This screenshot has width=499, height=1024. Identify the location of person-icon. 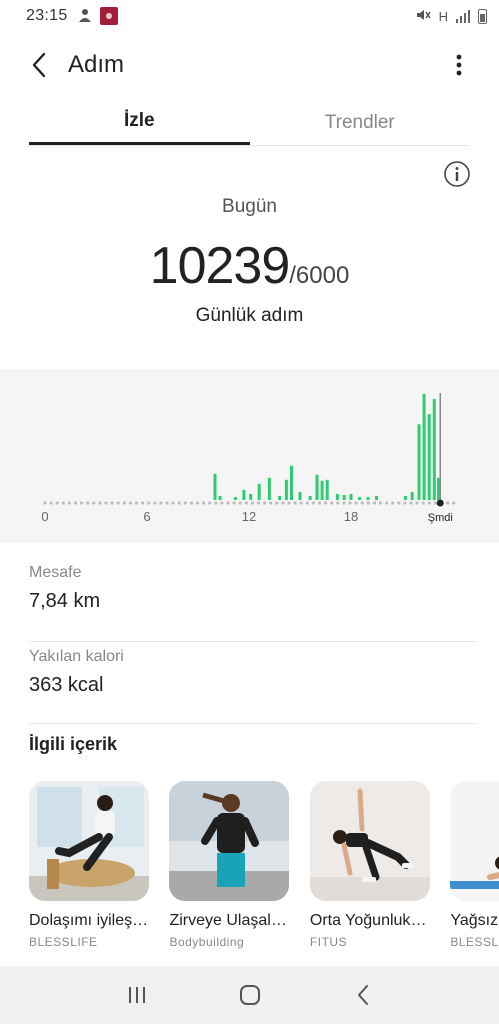
(85, 16).